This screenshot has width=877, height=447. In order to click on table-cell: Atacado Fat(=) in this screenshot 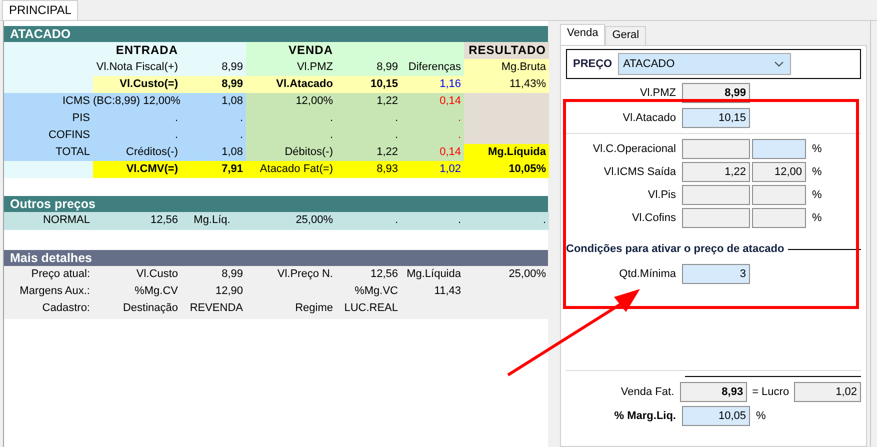, I will do `click(291, 169)`.